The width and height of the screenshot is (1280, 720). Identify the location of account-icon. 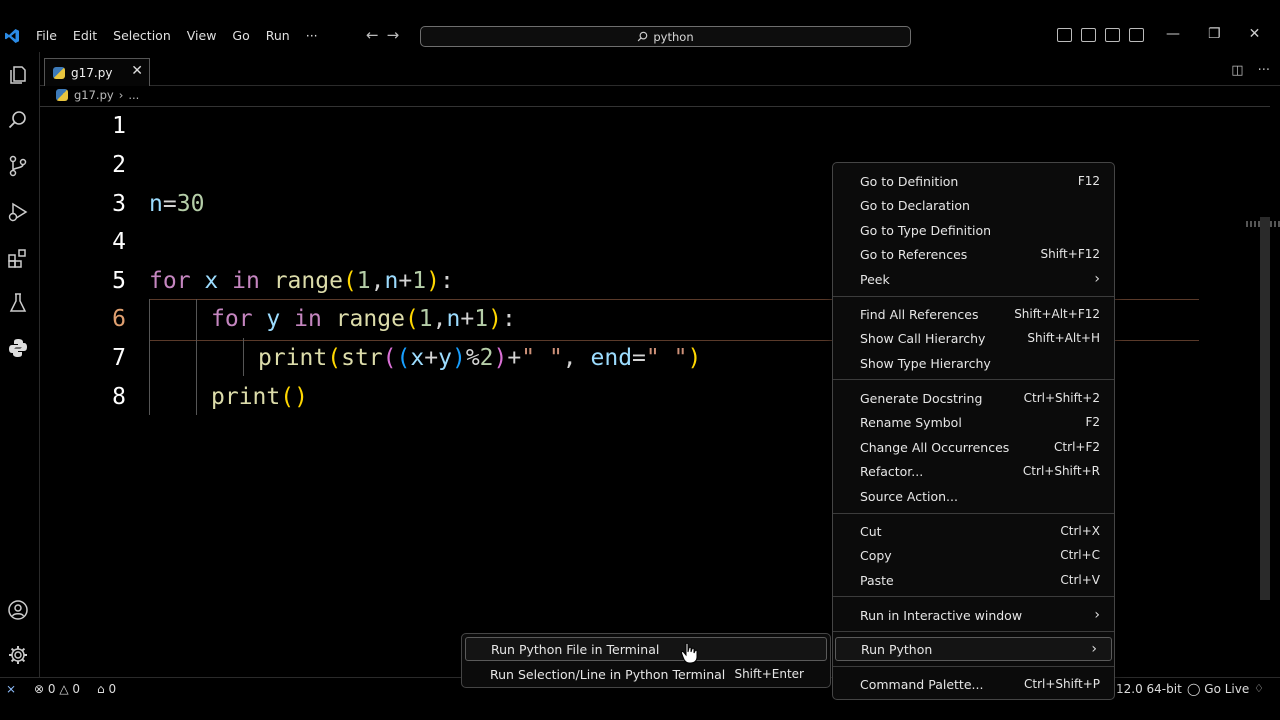
(18, 610).